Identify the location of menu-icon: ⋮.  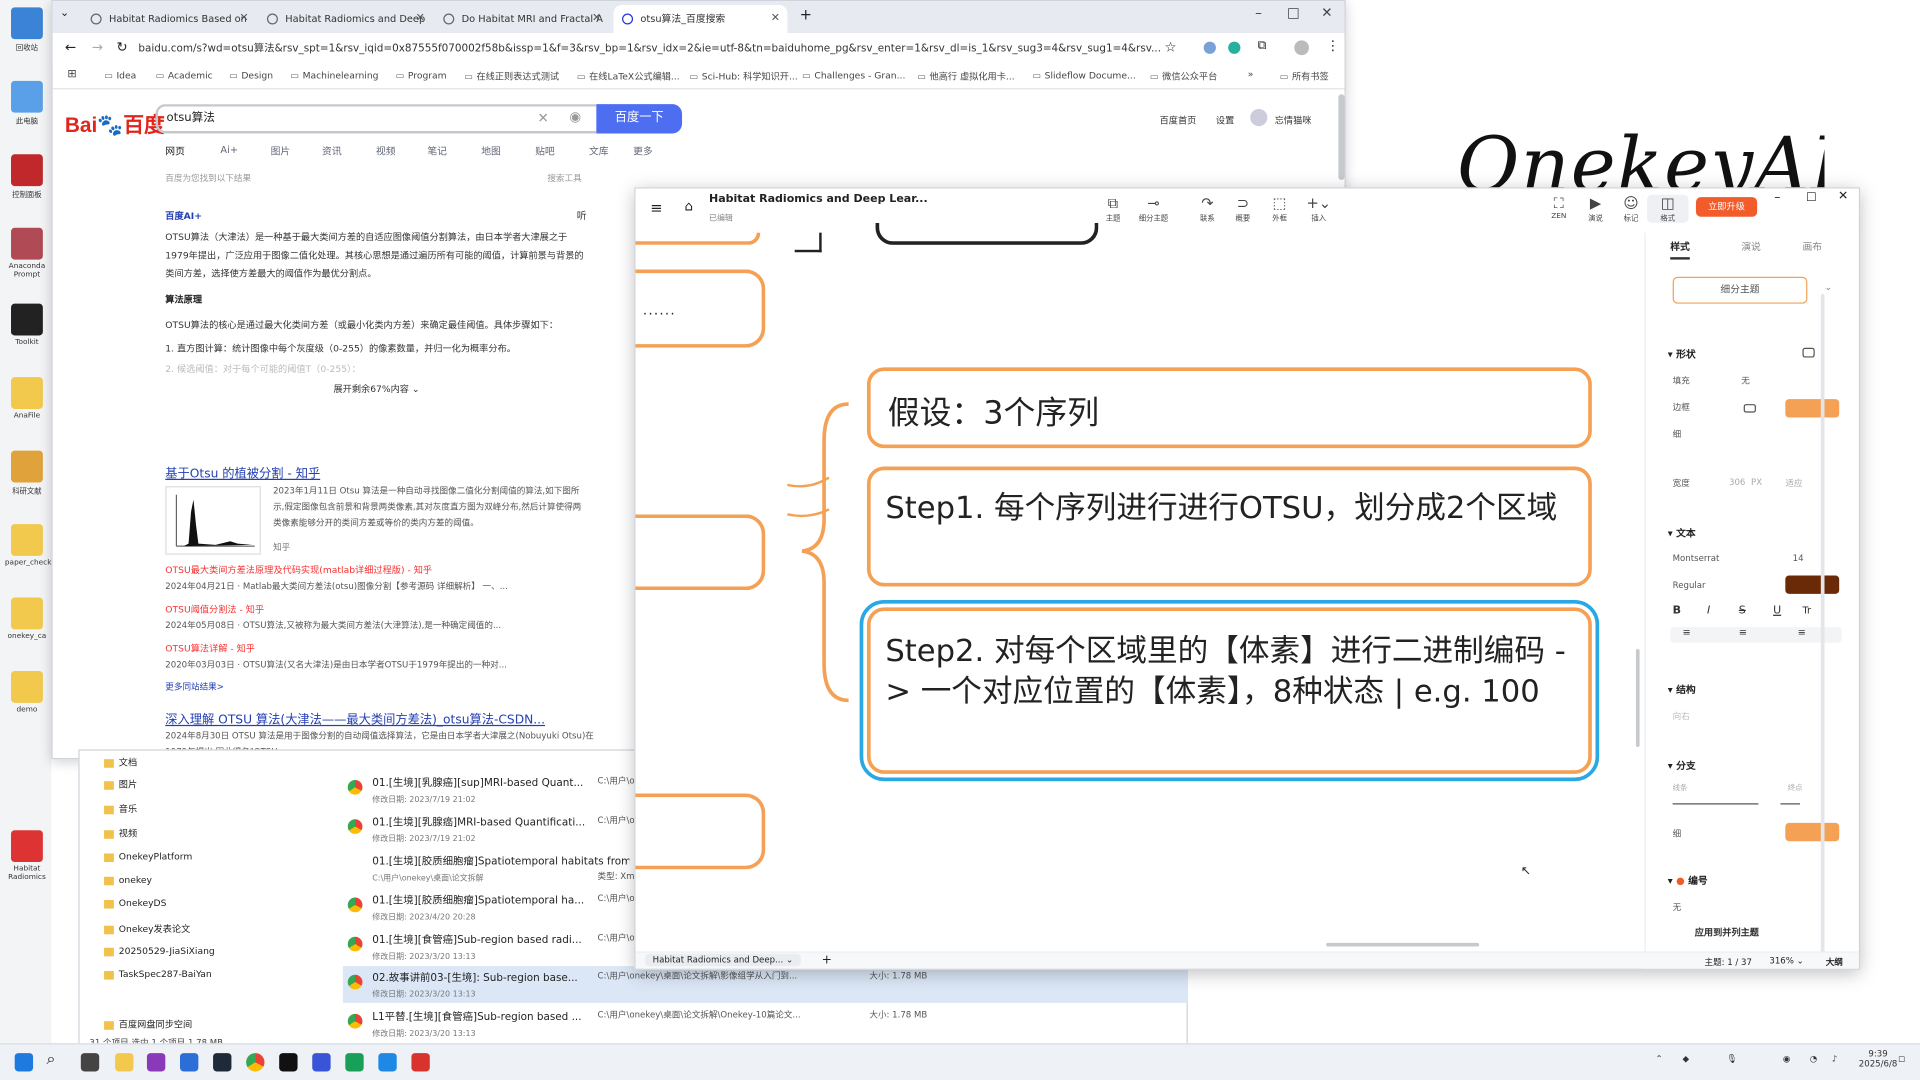
(1332, 46).